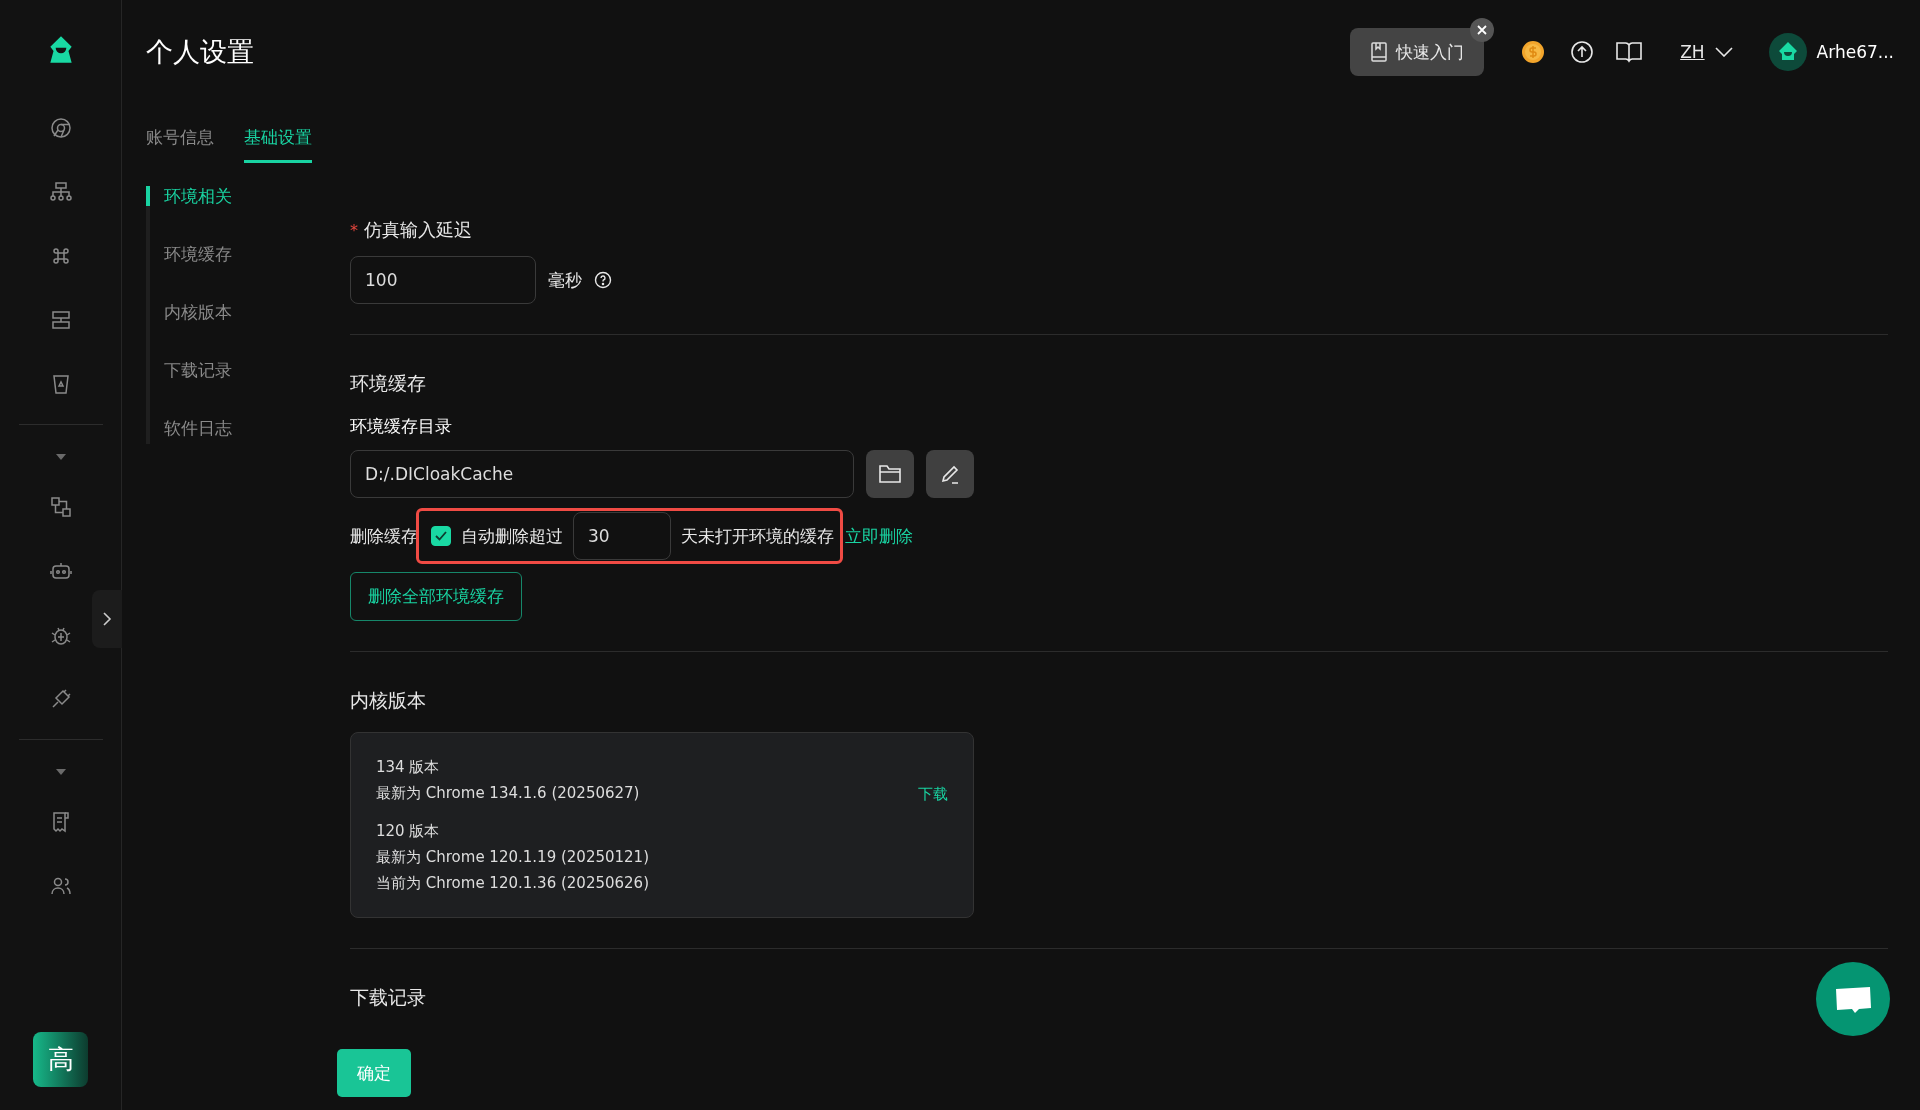  What do you see at coordinates (388, 700) in the screenshot?
I see `section-title: 内核版本` at bounding box center [388, 700].